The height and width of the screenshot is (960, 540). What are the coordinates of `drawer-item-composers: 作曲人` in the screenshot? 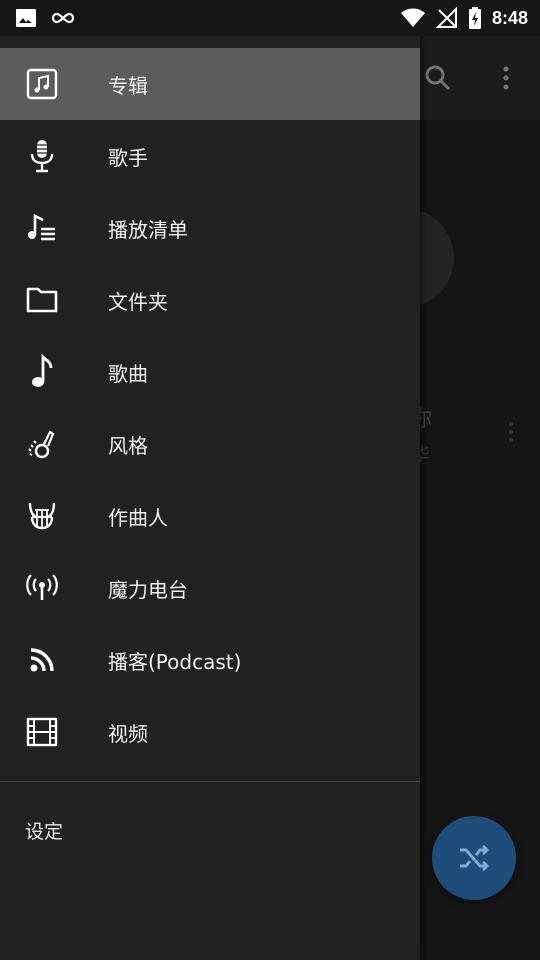 It's located at (210, 516).